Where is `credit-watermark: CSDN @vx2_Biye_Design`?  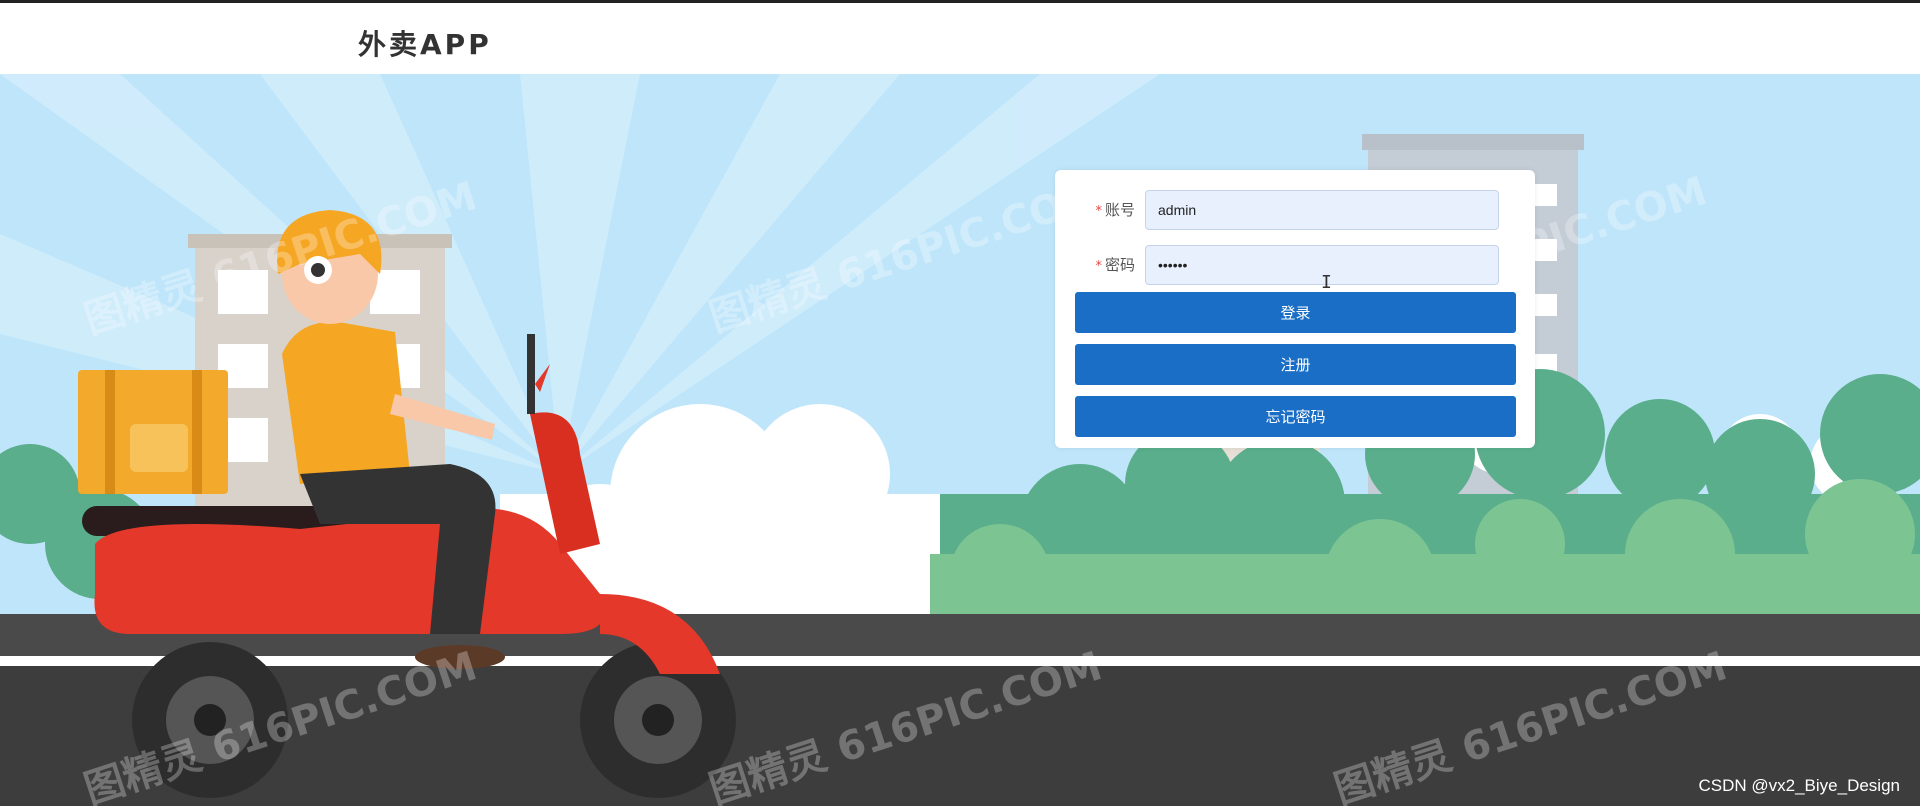
credit-watermark: CSDN @vx2_Biye_Design is located at coordinates (1799, 785).